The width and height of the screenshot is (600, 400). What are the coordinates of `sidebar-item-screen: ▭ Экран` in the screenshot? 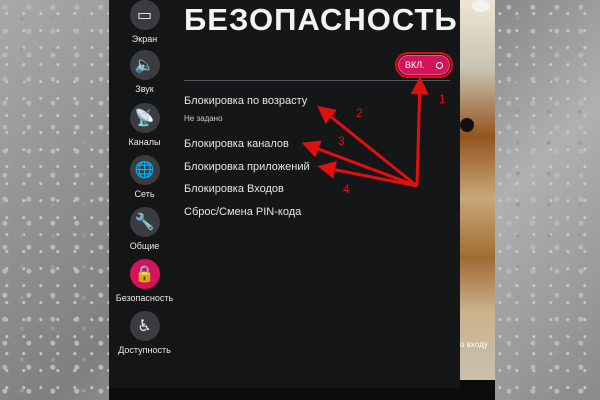 It's located at (144, 26).